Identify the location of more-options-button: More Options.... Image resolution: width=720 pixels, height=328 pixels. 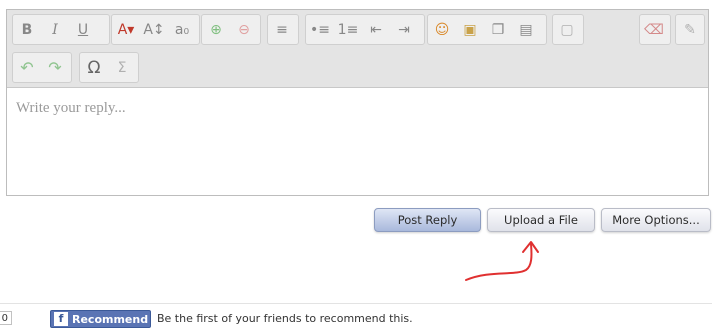
(656, 220).